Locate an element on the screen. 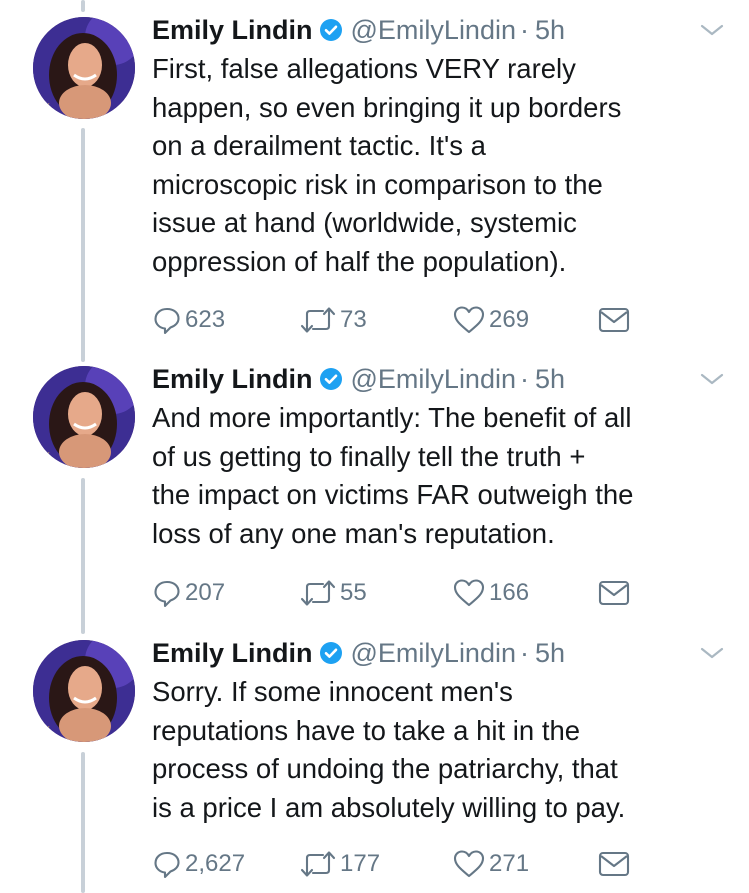 This screenshot has height=893, width=749. retweet-button: 177 is located at coordinates (339, 864).